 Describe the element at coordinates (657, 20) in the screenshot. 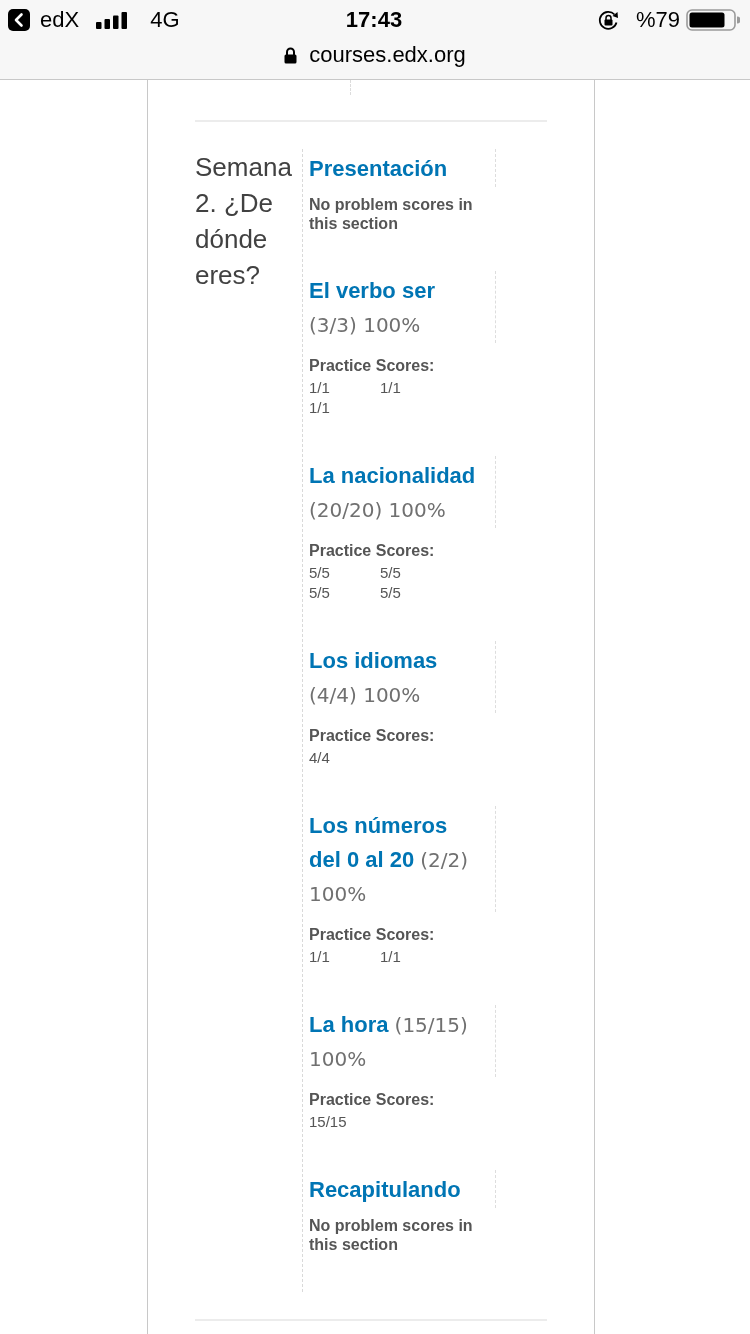

I see `battery-percent: %79` at that location.